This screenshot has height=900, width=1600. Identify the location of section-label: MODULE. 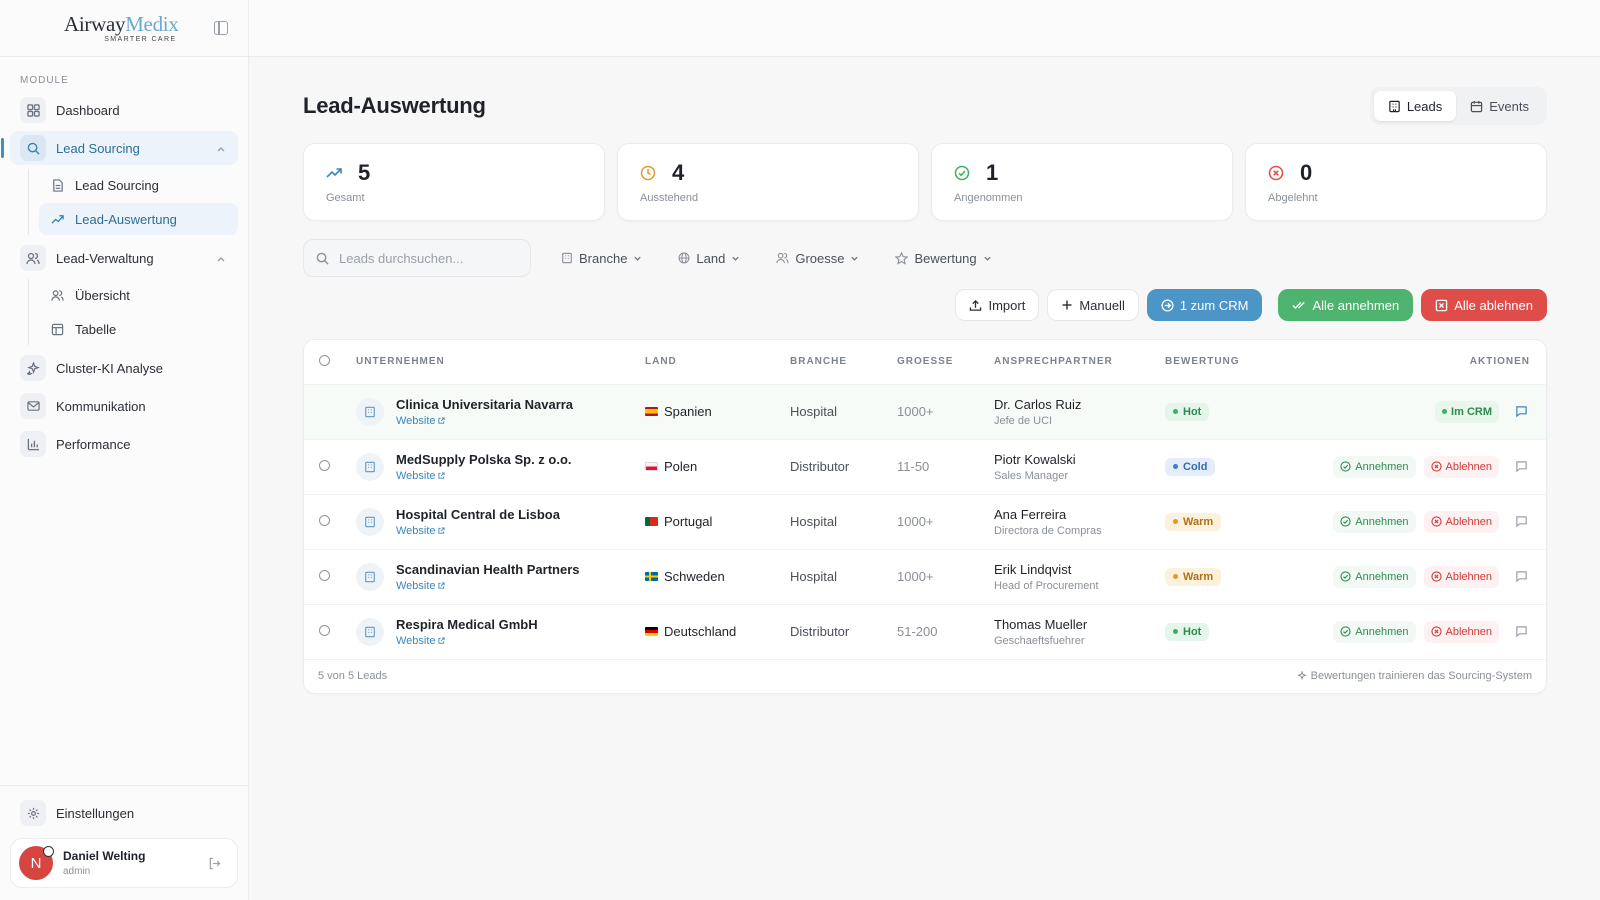
(44, 80).